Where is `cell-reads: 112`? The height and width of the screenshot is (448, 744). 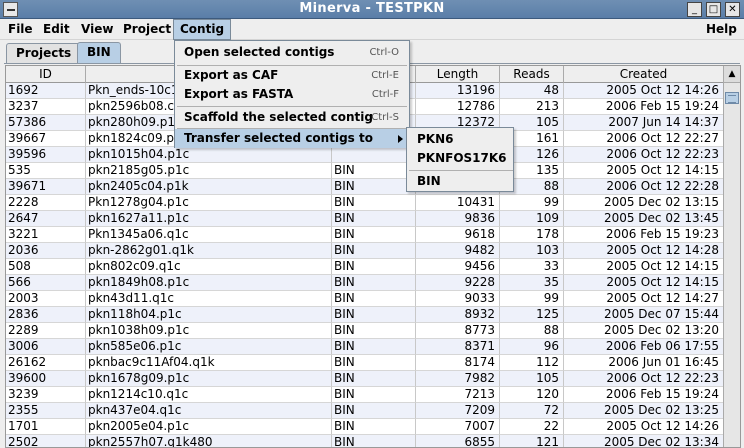 cell-reads: 112 is located at coordinates (532, 363).